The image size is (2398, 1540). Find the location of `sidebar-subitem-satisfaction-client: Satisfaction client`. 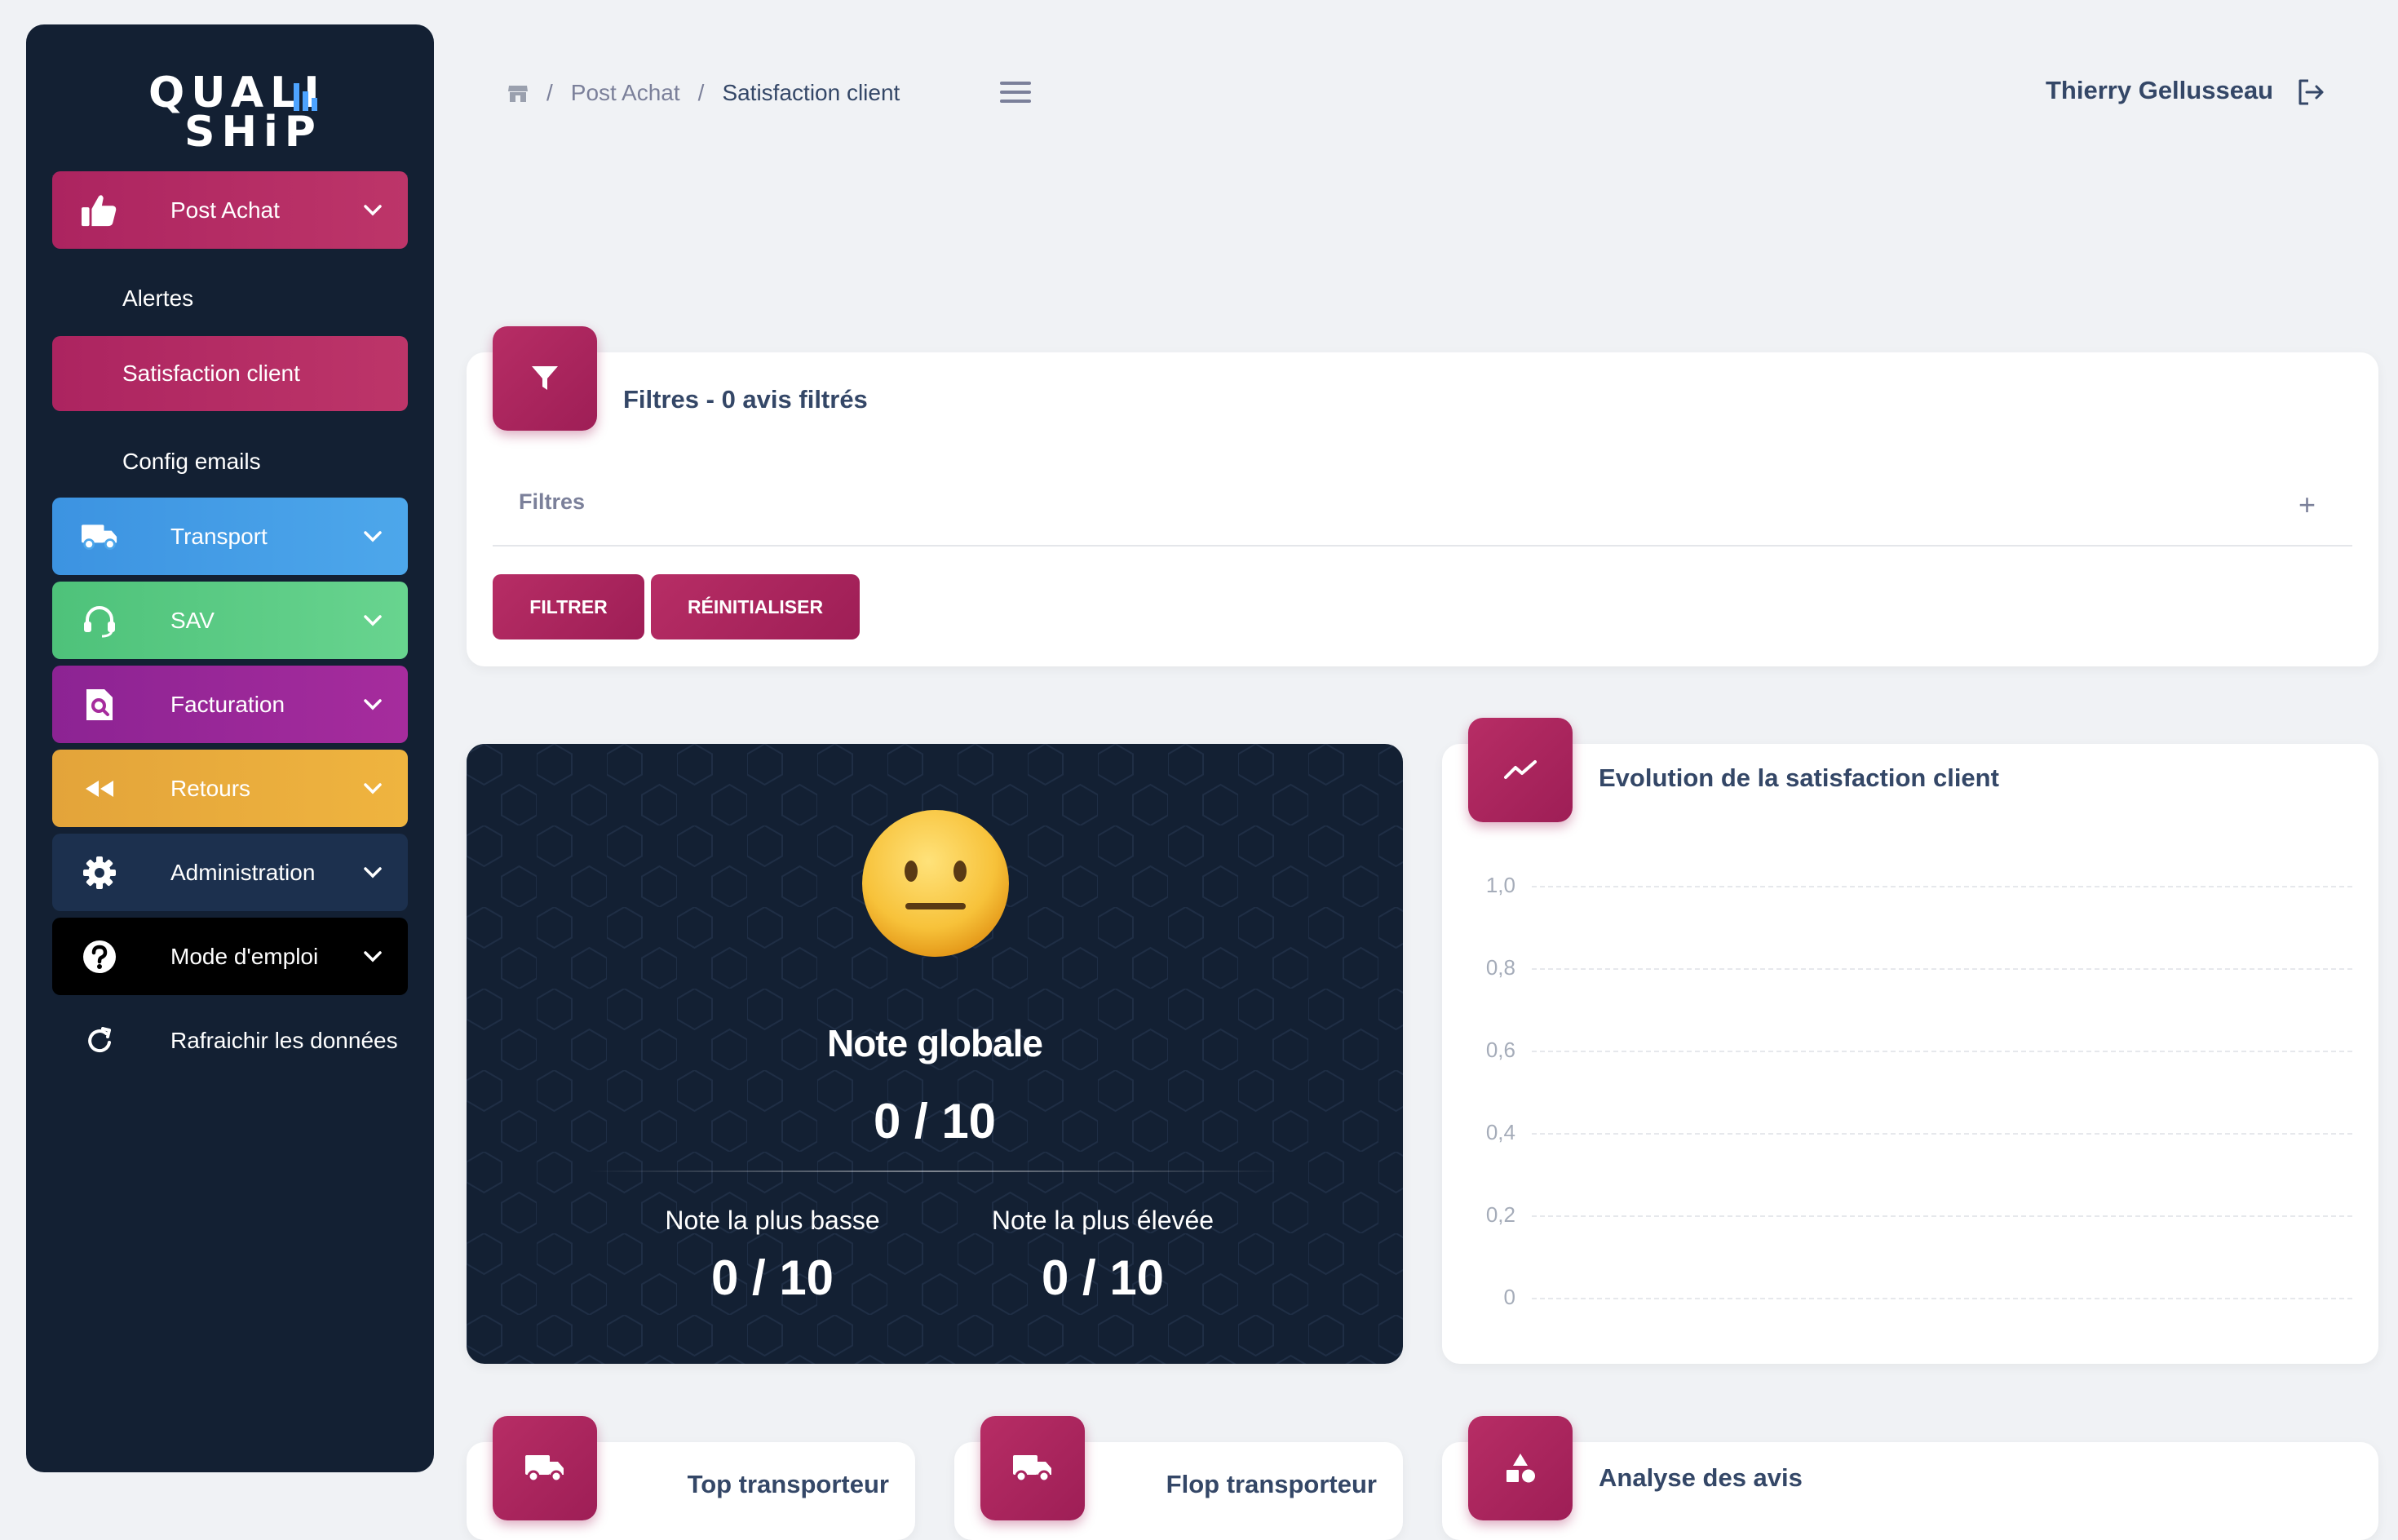

sidebar-subitem-satisfaction-client: Satisfaction client is located at coordinates (230, 373).